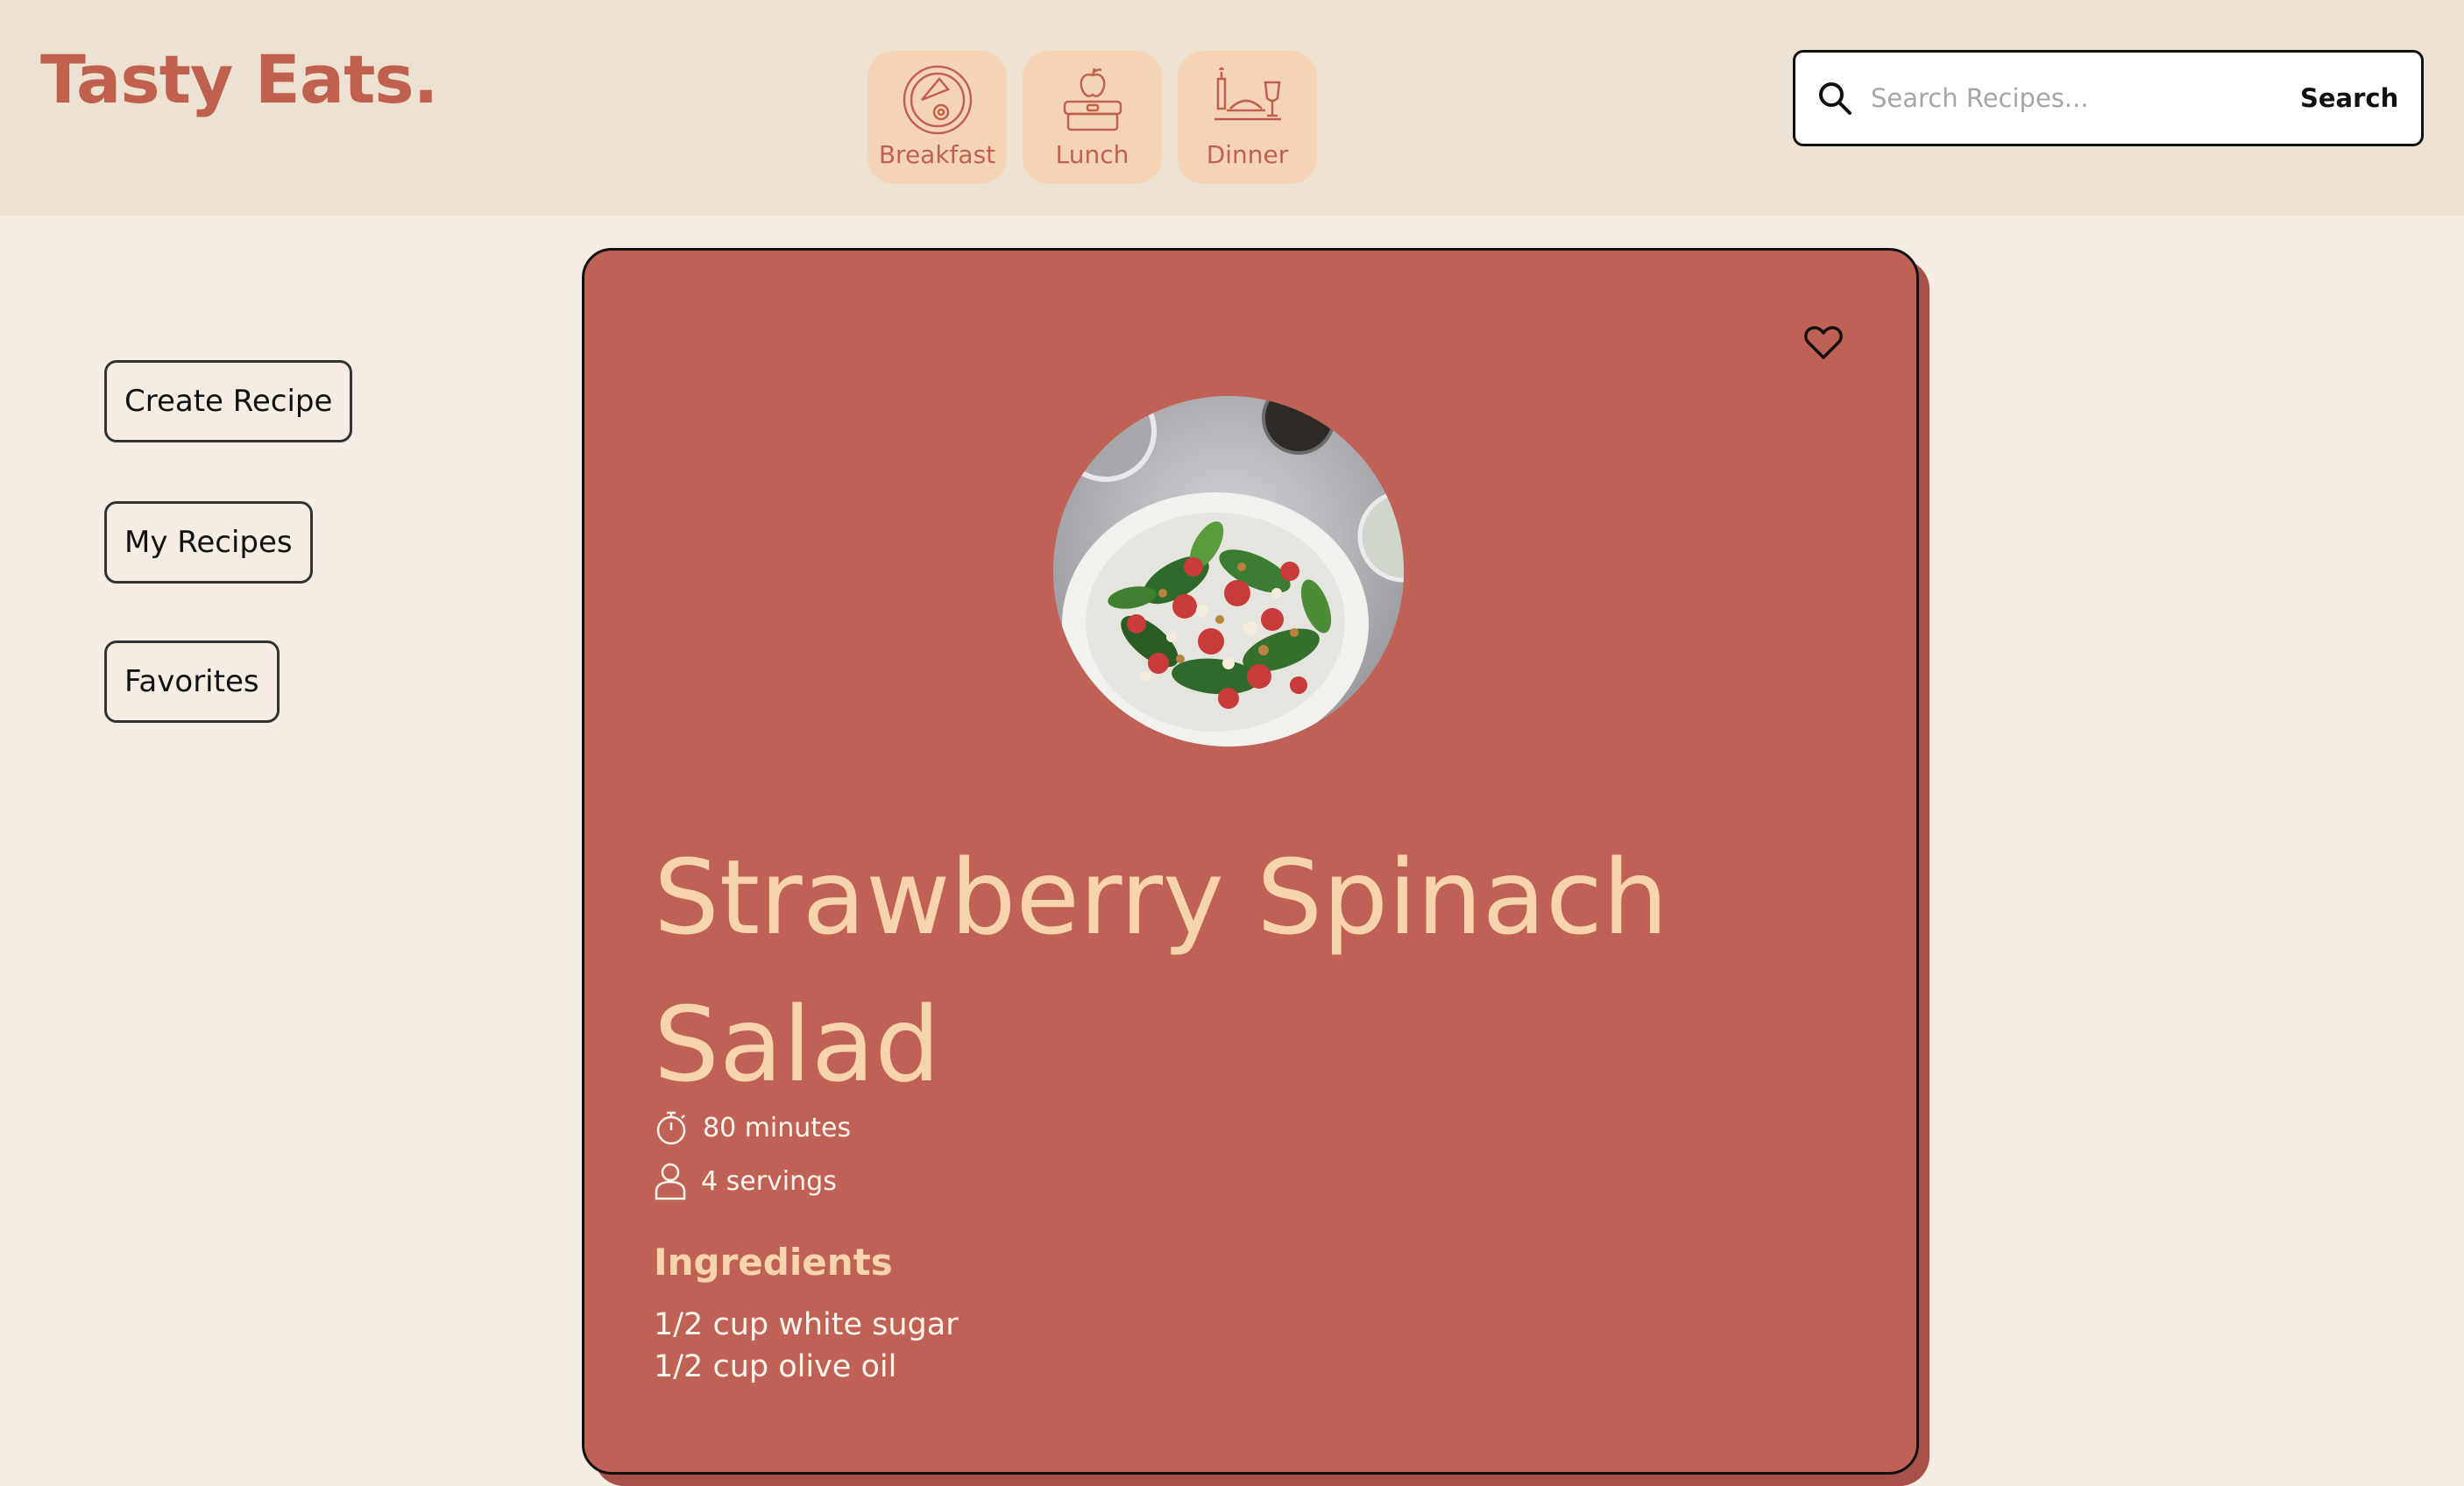 Image resolution: width=2464 pixels, height=1486 pixels. What do you see at coordinates (775, 1366) in the screenshot?
I see `ingredient-item: 1/2 cup olive oil` at bounding box center [775, 1366].